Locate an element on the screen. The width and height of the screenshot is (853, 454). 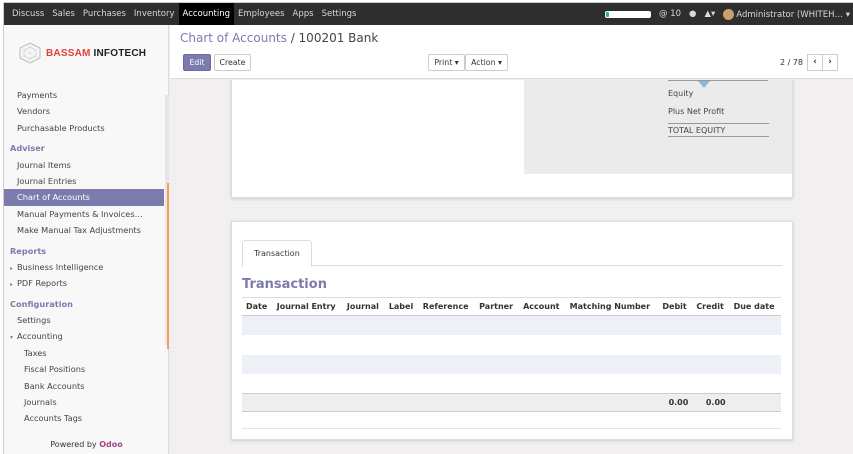
top-menu-discuss: Discuss is located at coordinates (28, 14).